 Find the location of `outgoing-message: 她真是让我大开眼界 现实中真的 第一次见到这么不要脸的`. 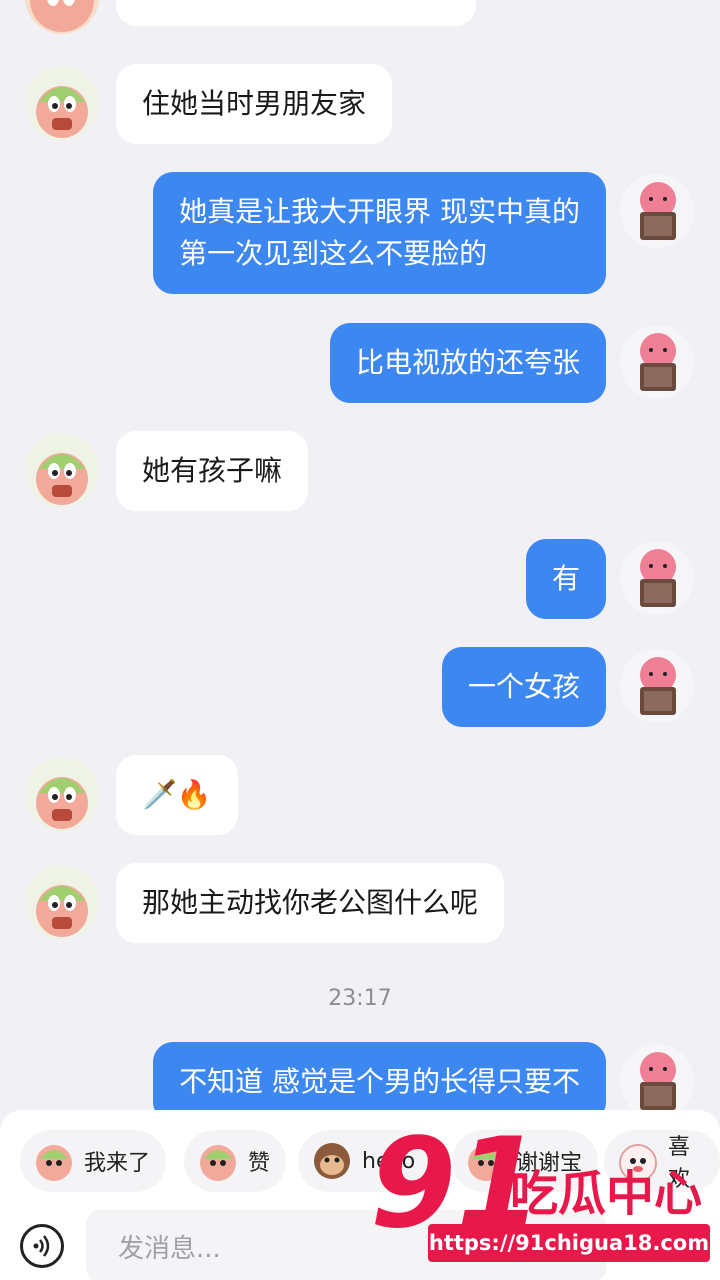

outgoing-message: 她真是让我大开眼界 现实中真的 第一次见到这么不要脸的 is located at coordinates (379, 233).